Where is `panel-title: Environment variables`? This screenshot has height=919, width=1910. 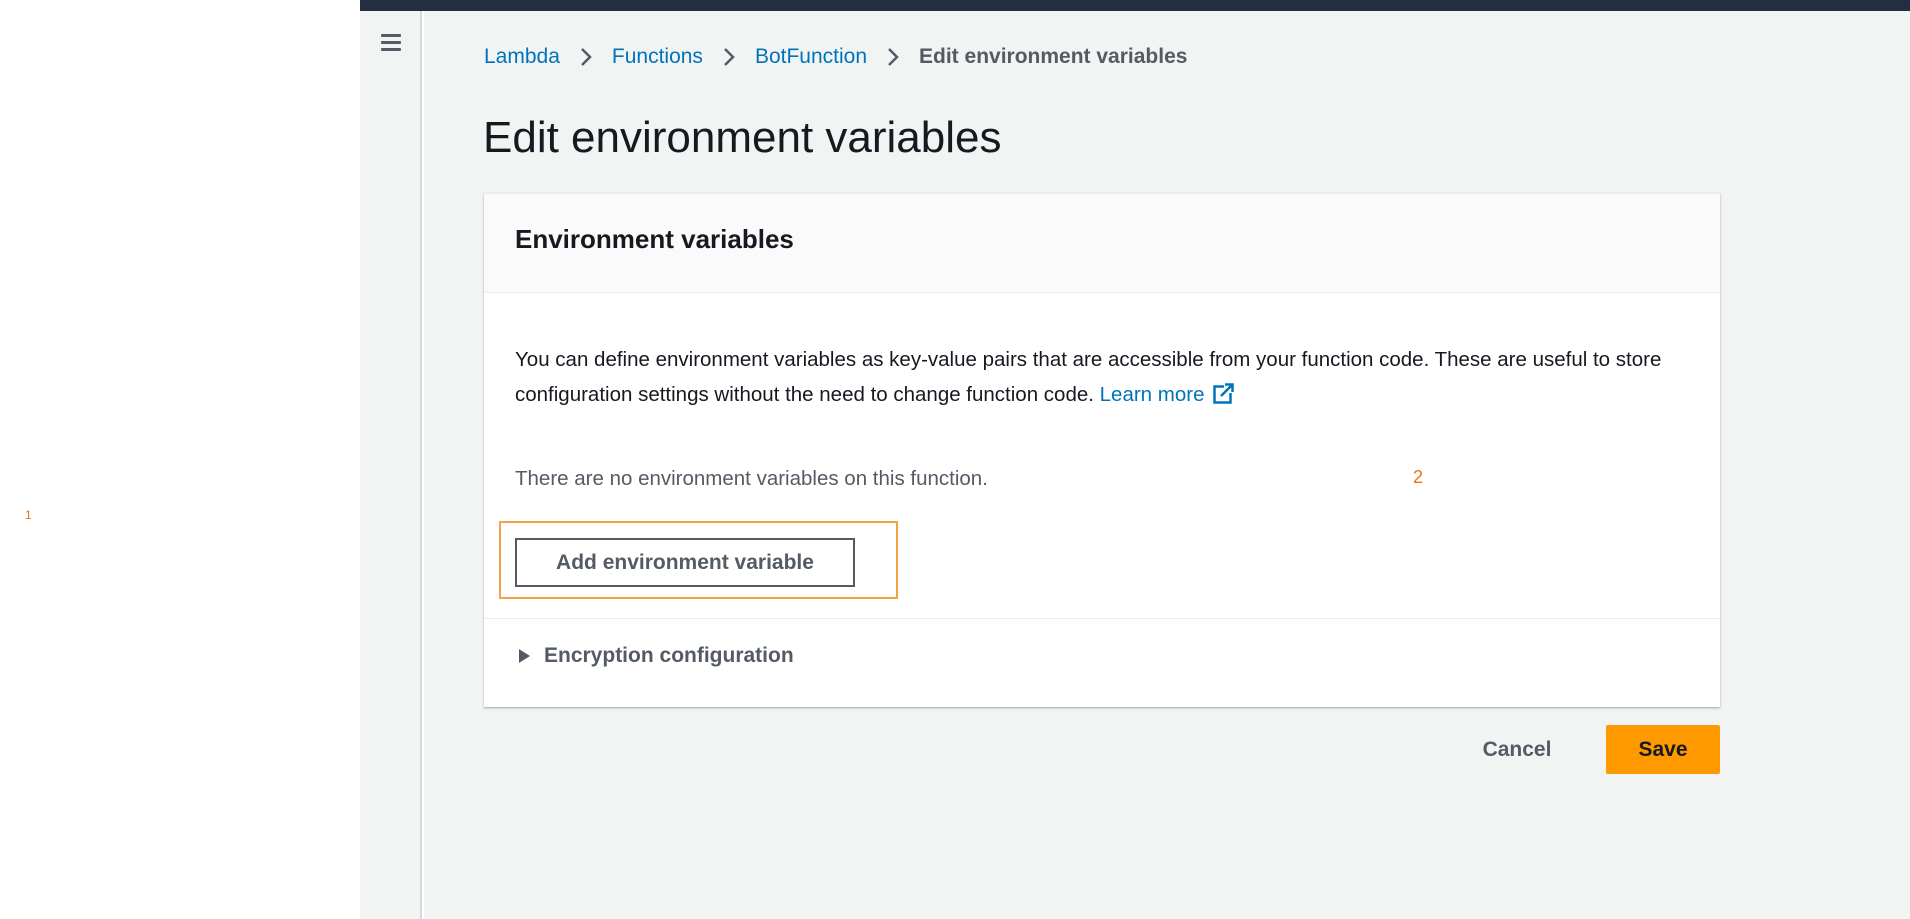 panel-title: Environment variables is located at coordinates (654, 239).